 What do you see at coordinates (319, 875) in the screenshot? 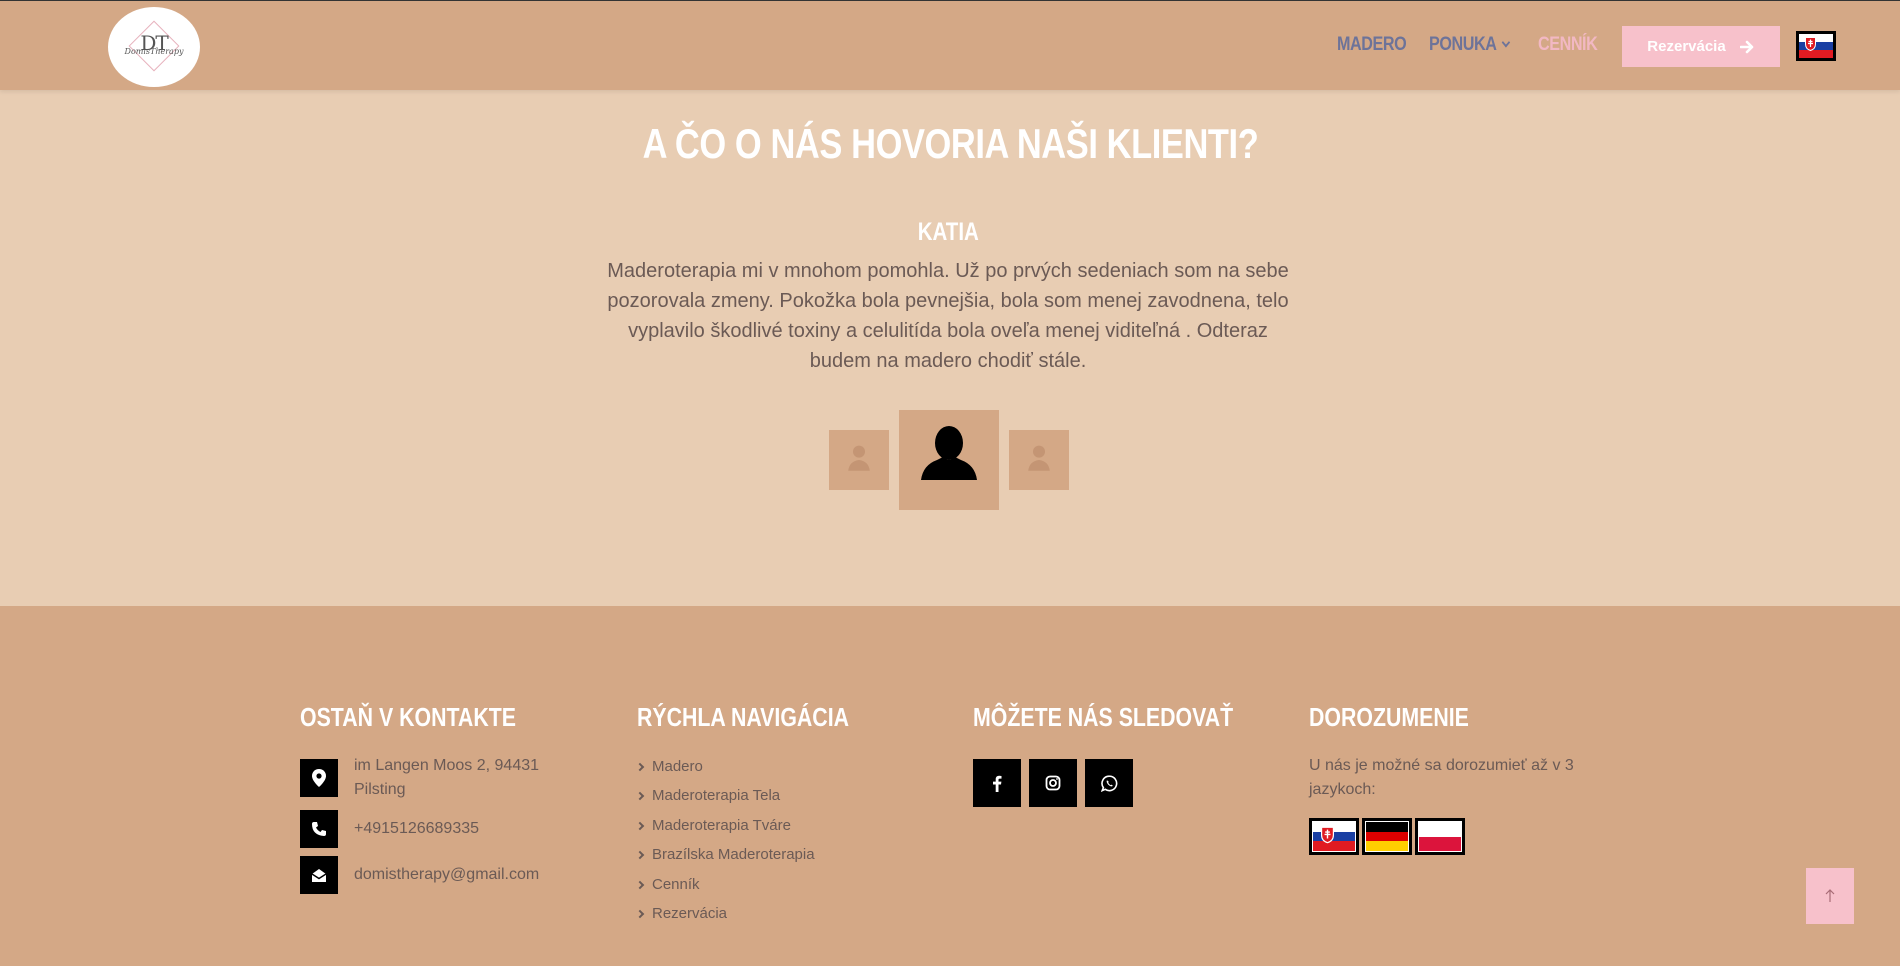
I see `envelope-open-icon` at bounding box center [319, 875].